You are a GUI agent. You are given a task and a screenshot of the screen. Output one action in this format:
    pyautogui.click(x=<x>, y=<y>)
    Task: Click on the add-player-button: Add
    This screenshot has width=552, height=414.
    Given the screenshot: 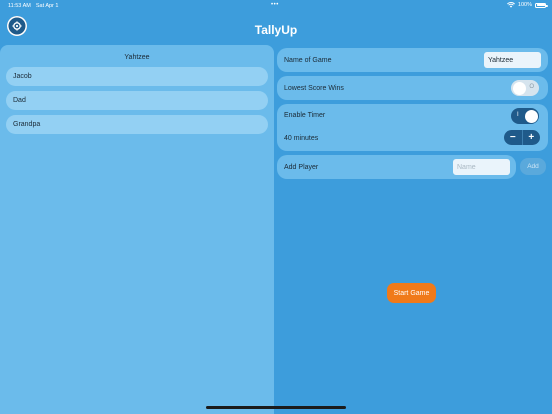 What is the action you would take?
    pyautogui.click(x=533, y=166)
    